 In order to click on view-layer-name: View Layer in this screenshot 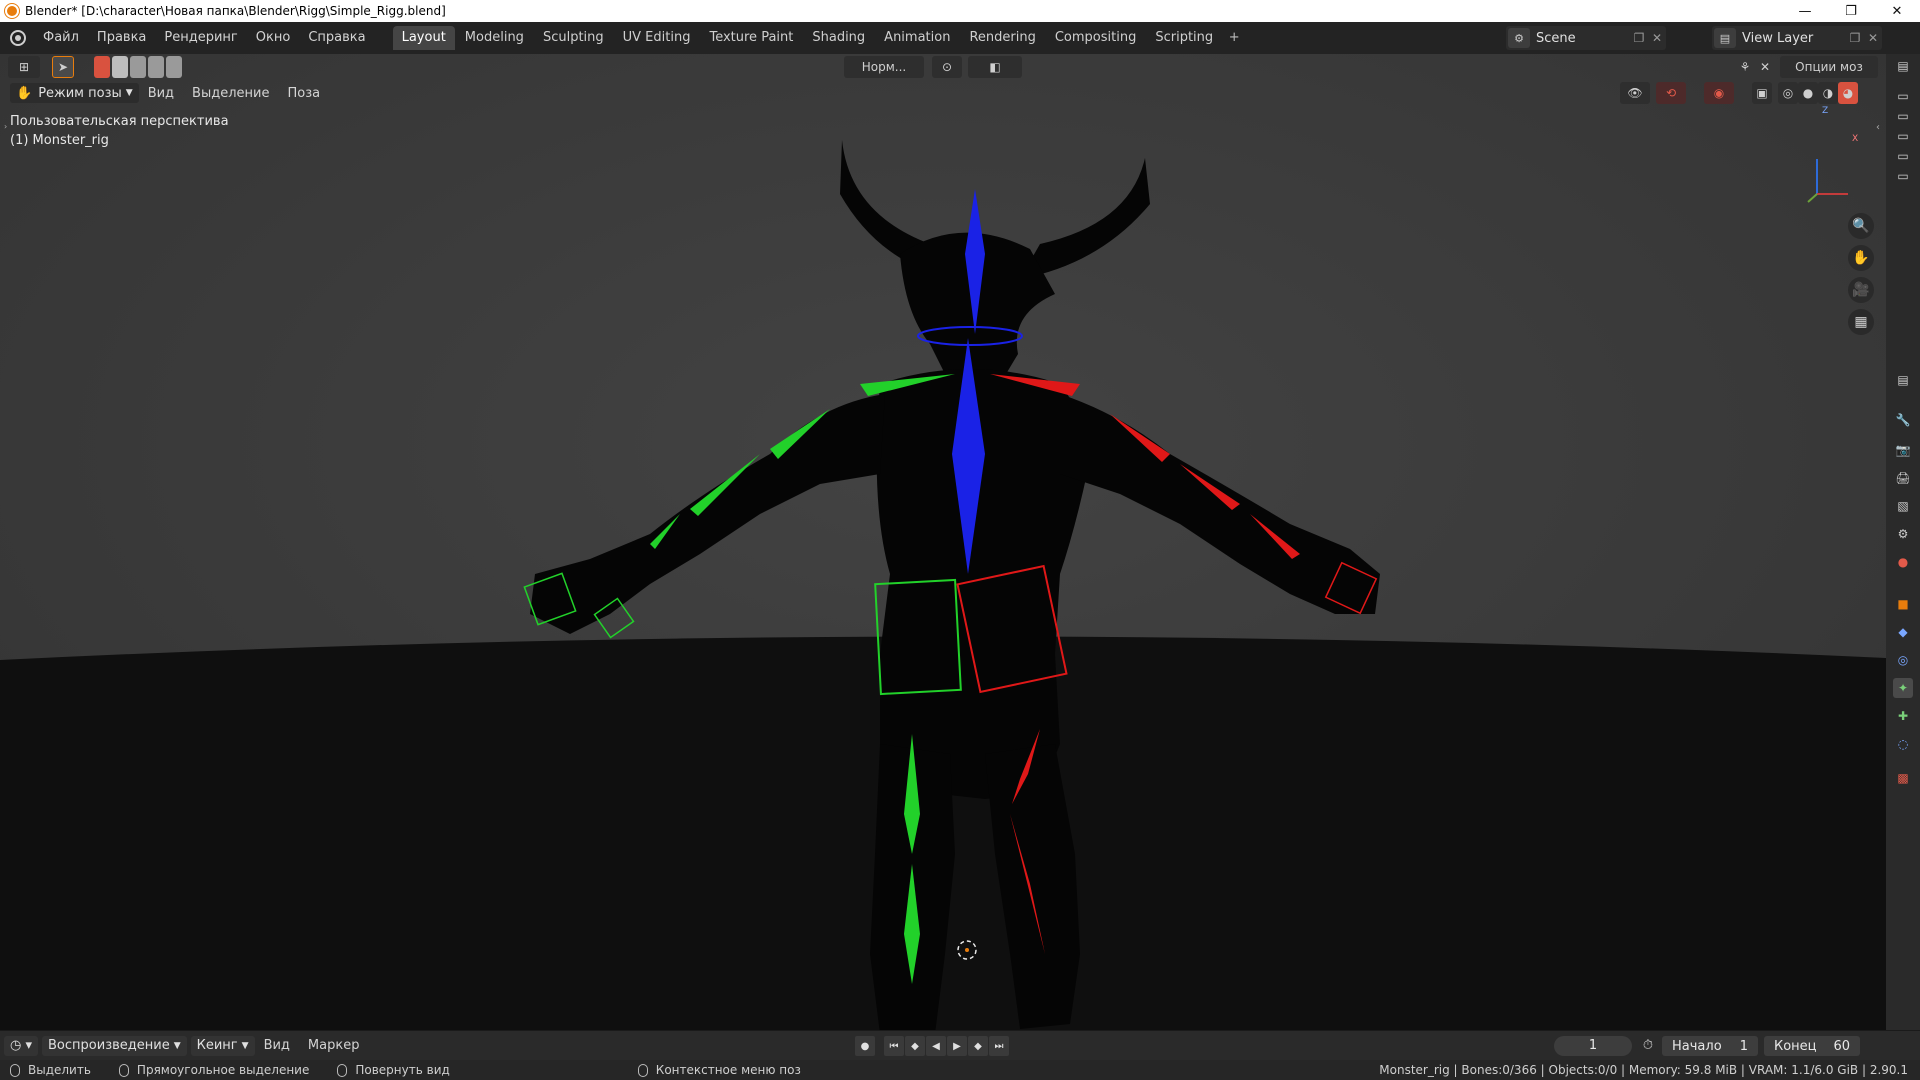, I will do `click(1794, 38)`.